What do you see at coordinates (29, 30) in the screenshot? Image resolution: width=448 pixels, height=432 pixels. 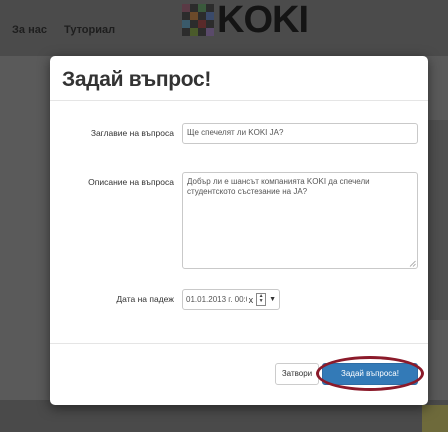 I see `nav-about: За нас` at bounding box center [29, 30].